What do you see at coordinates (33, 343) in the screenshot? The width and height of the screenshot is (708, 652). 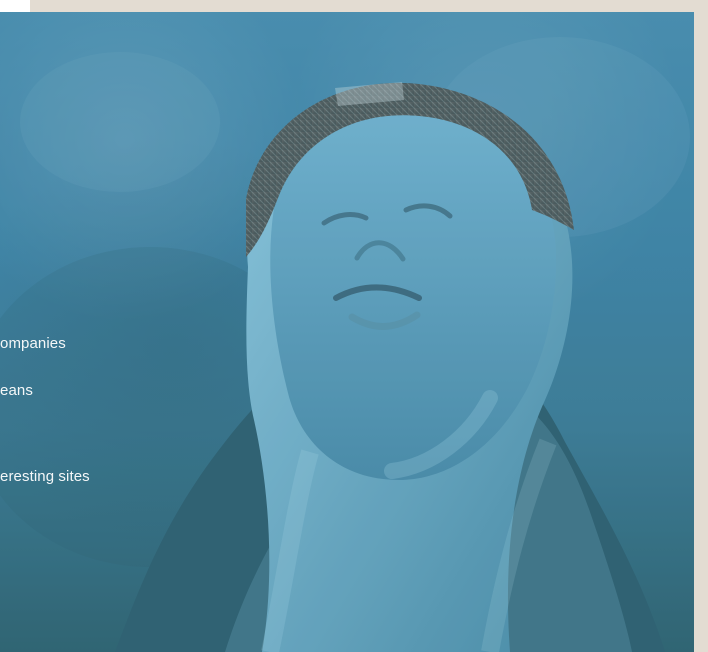 I see `hero-text-line-1: ompanies` at bounding box center [33, 343].